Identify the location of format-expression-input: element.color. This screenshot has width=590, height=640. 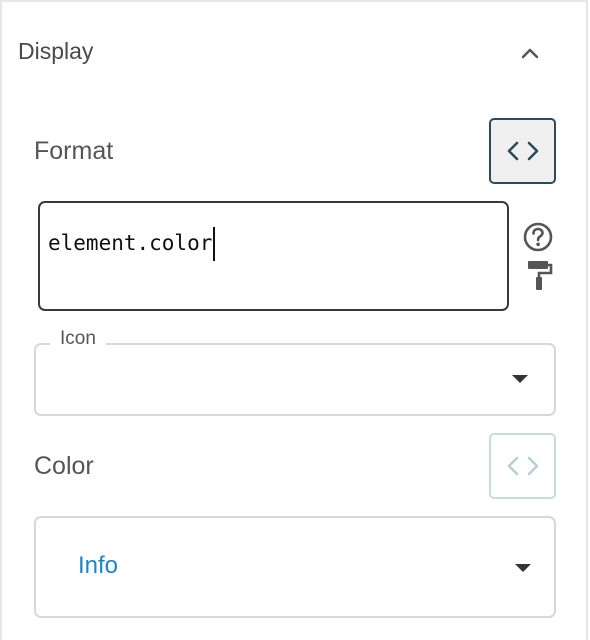
(273, 256).